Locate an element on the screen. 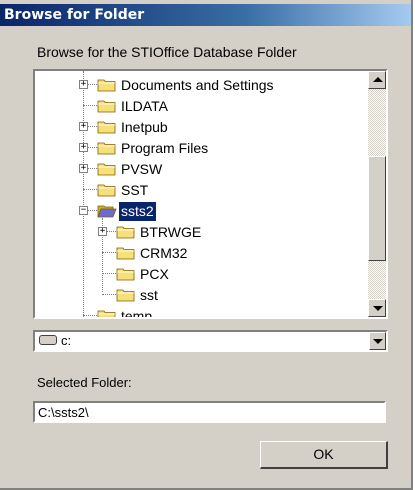  window-title: Browse for Folder is located at coordinates (74, 15).